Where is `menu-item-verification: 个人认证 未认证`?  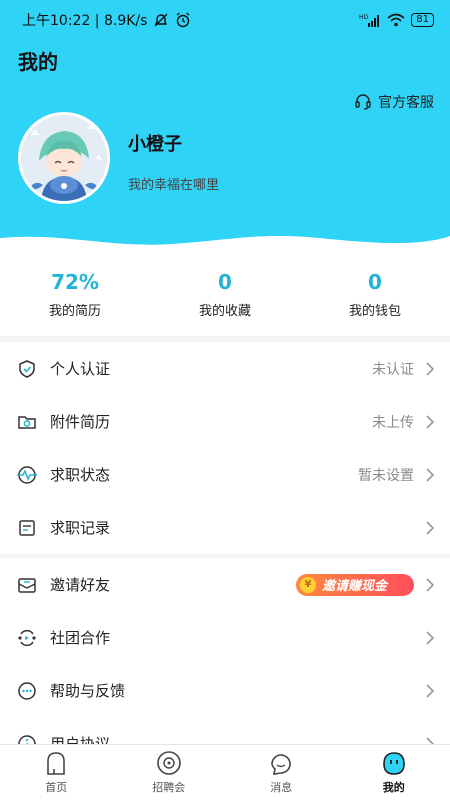 menu-item-verification: 个人认证 未认证 is located at coordinates (225, 368).